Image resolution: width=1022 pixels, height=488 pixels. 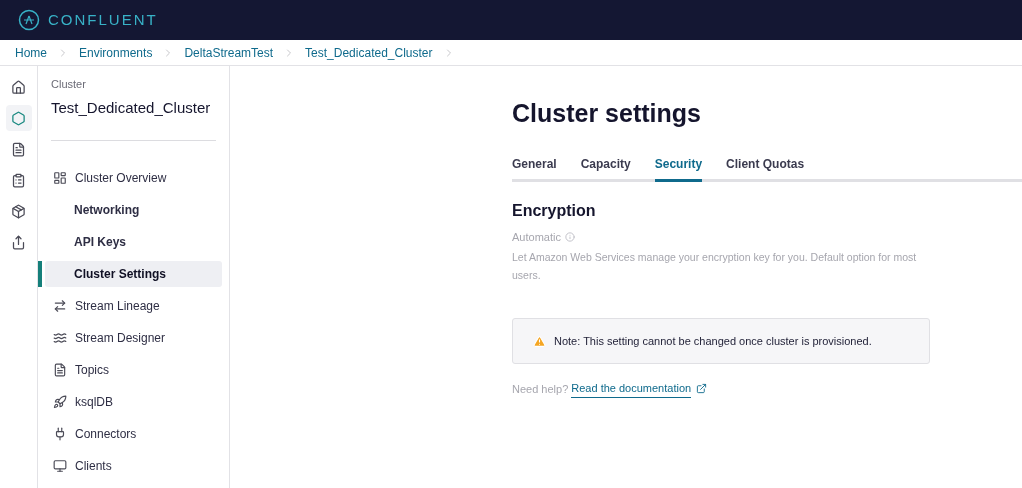 I want to click on tab: Client Quotas, so click(x=765, y=168).